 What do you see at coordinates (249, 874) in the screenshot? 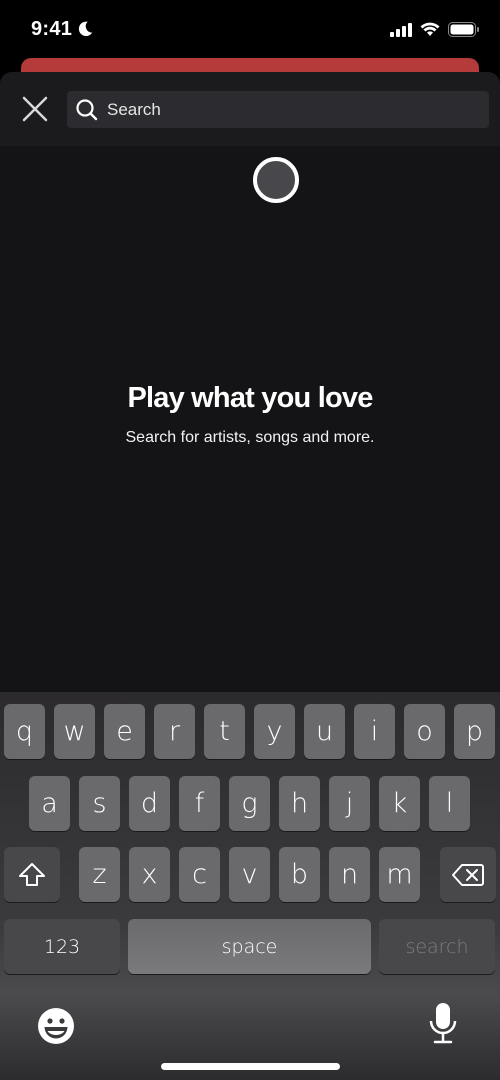
I see `key-v: v` at bounding box center [249, 874].